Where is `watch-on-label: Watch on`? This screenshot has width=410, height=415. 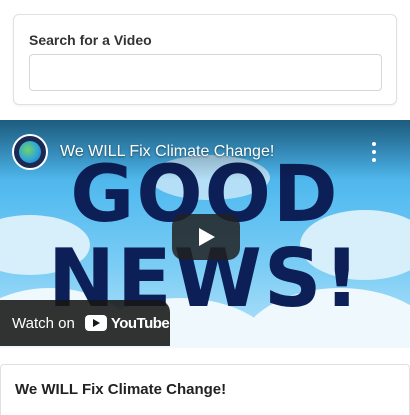
watch-on-label: Watch on is located at coordinates (43, 323).